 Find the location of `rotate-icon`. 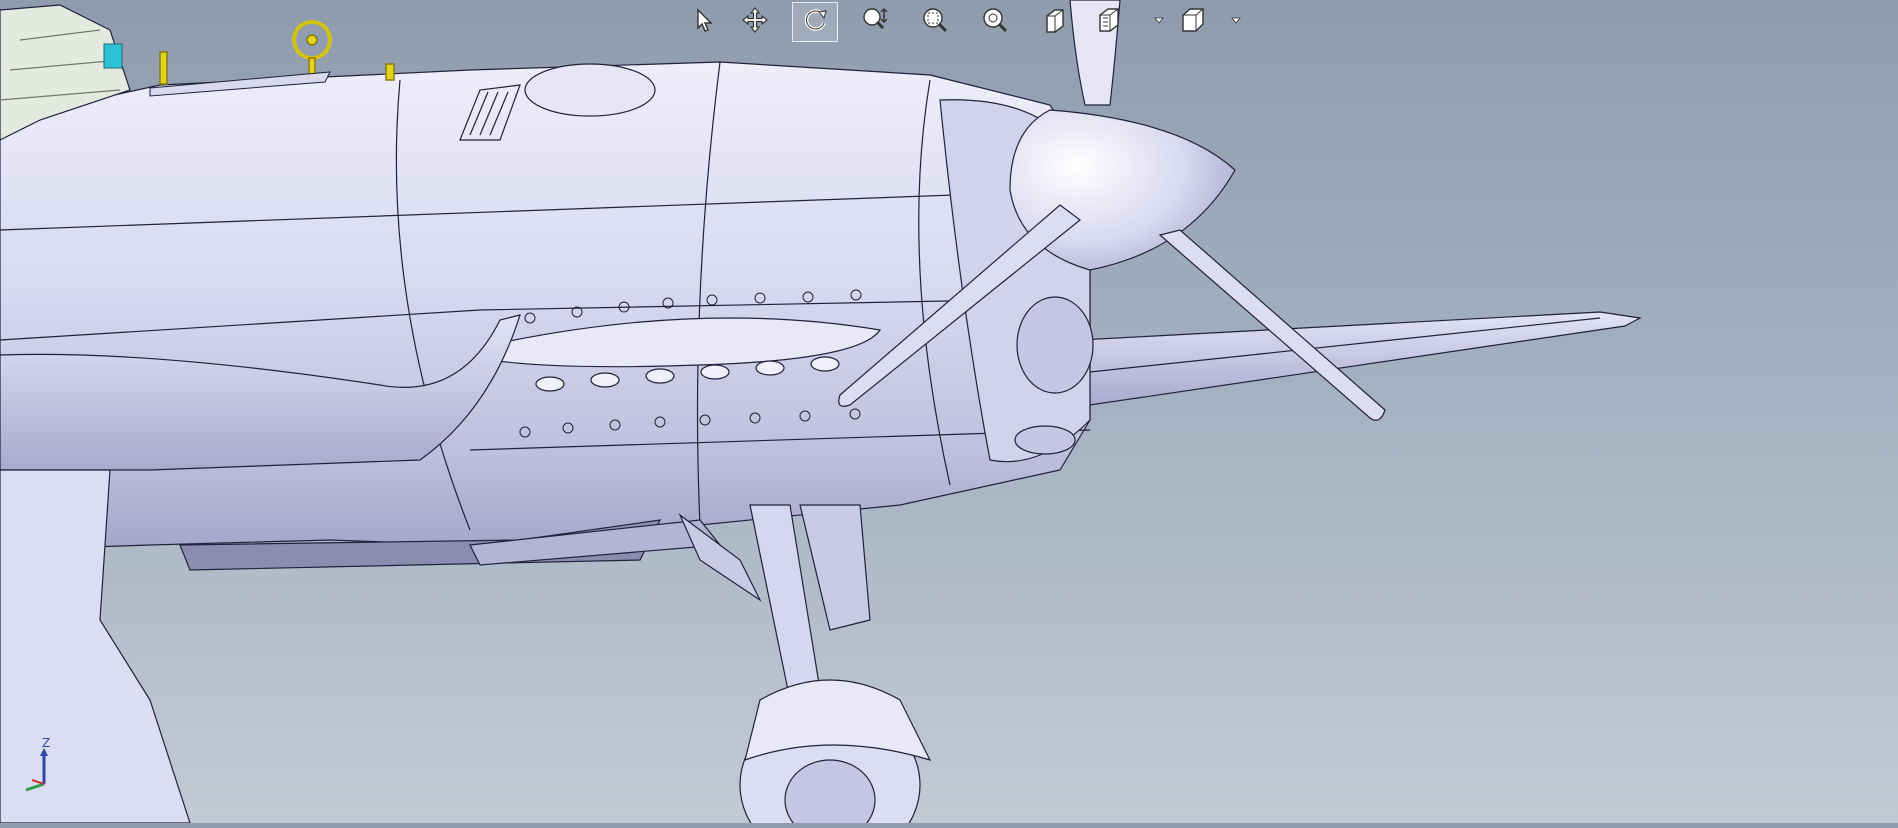

rotate-icon is located at coordinates (815, 22).